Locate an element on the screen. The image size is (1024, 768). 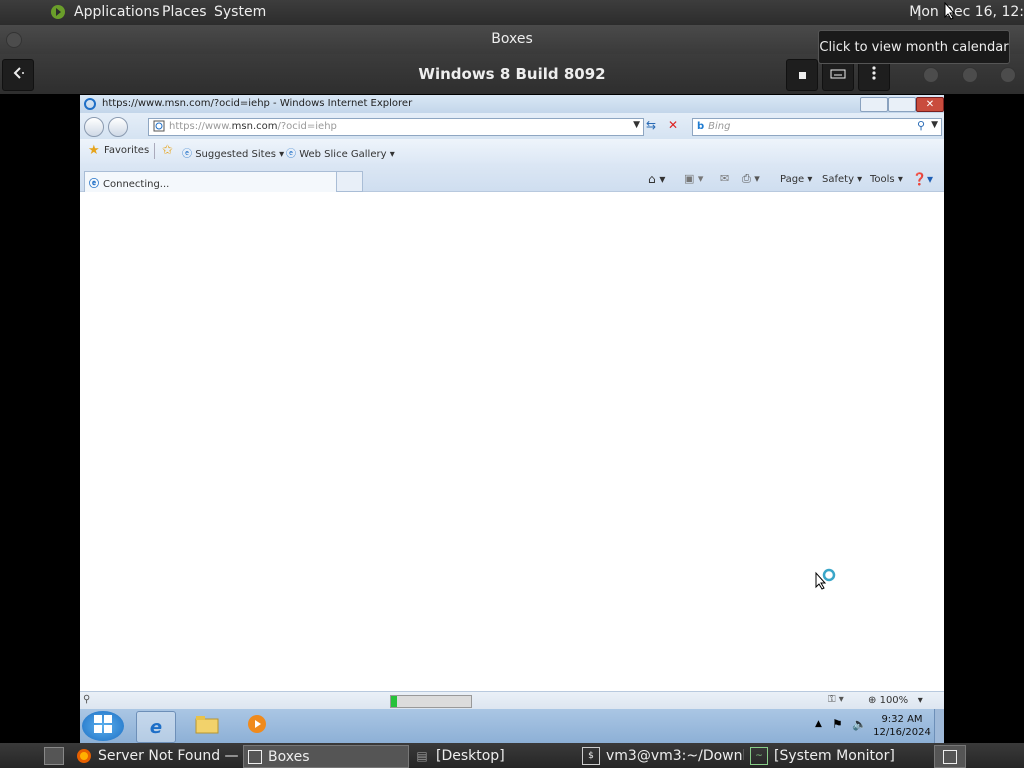
task-desktop: ▤ [Desktop] is located at coordinates (494, 755).